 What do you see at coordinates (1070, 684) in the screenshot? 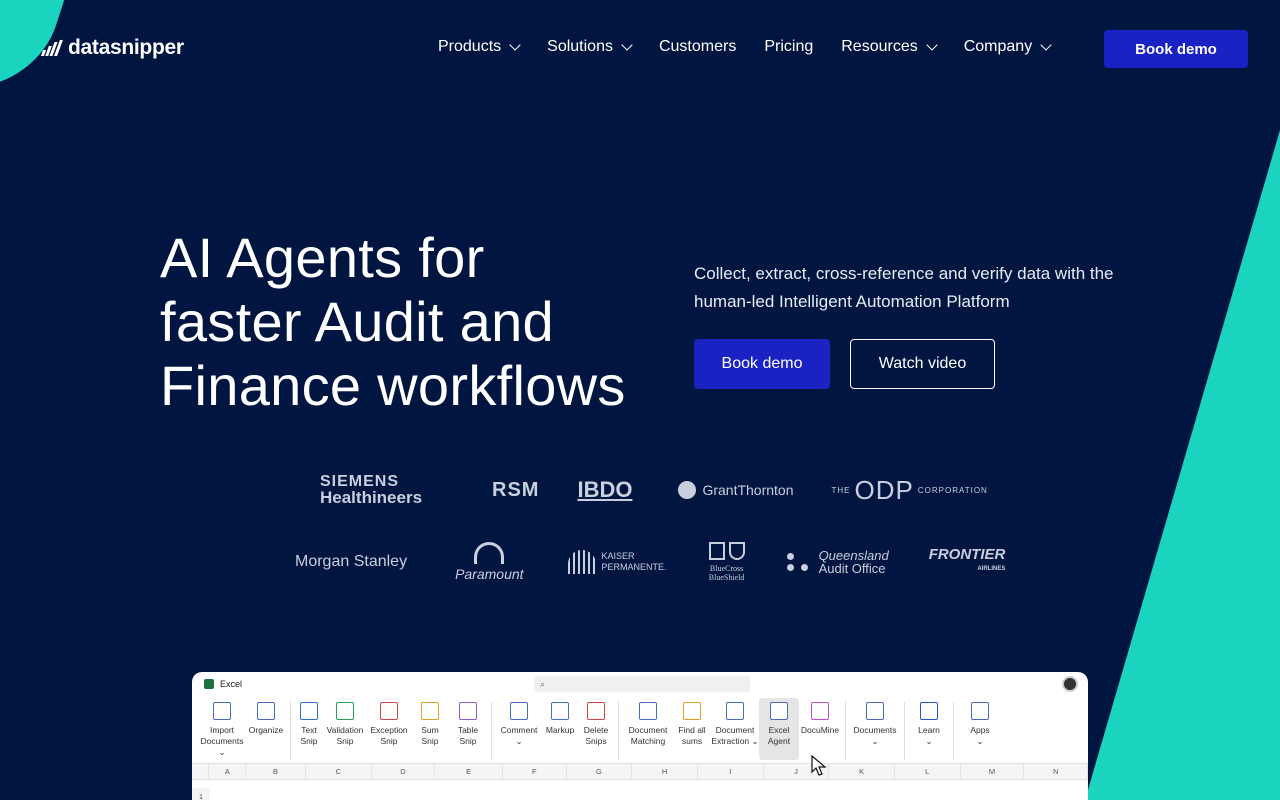
I see `avatar` at bounding box center [1070, 684].